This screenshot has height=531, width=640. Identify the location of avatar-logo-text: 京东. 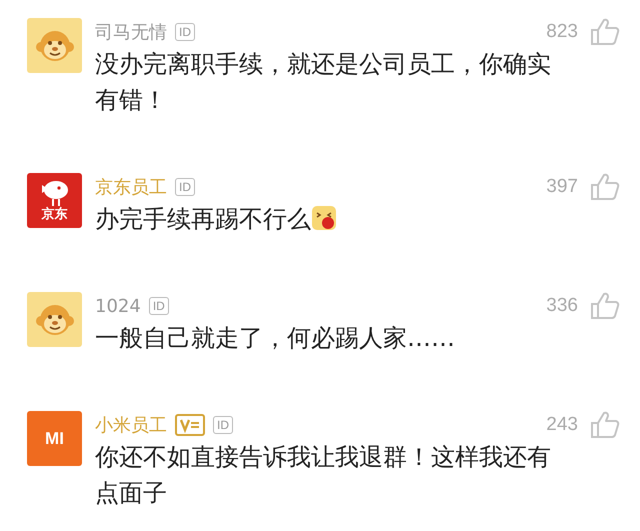
(55, 214).